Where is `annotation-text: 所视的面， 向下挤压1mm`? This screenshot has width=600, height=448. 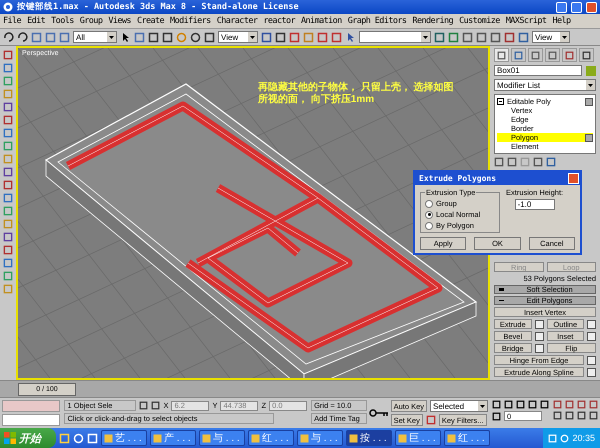
annotation-text: 所视的面， 向下挤压1mm is located at coordinates (317, 100).